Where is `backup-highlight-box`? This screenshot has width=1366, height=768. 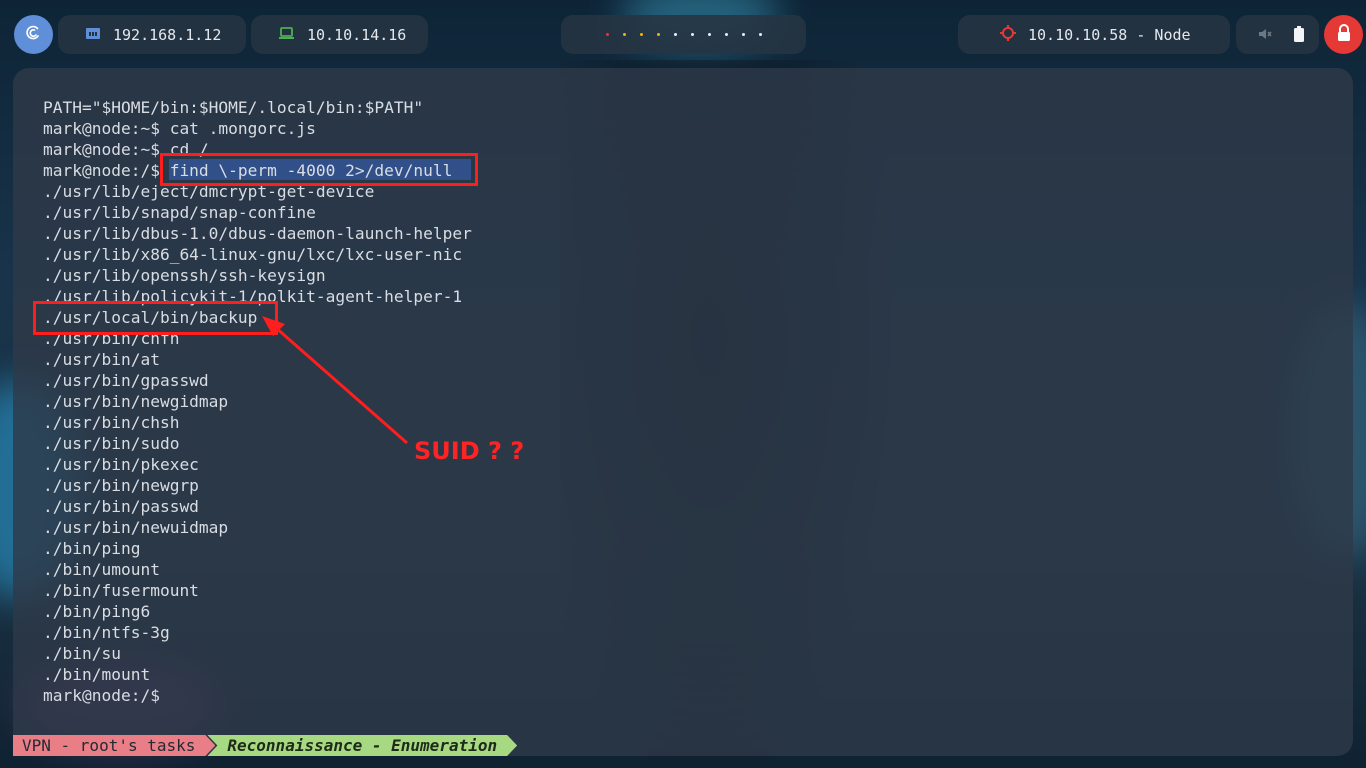
backup-highlight-box is located at coordinates (155, 318).